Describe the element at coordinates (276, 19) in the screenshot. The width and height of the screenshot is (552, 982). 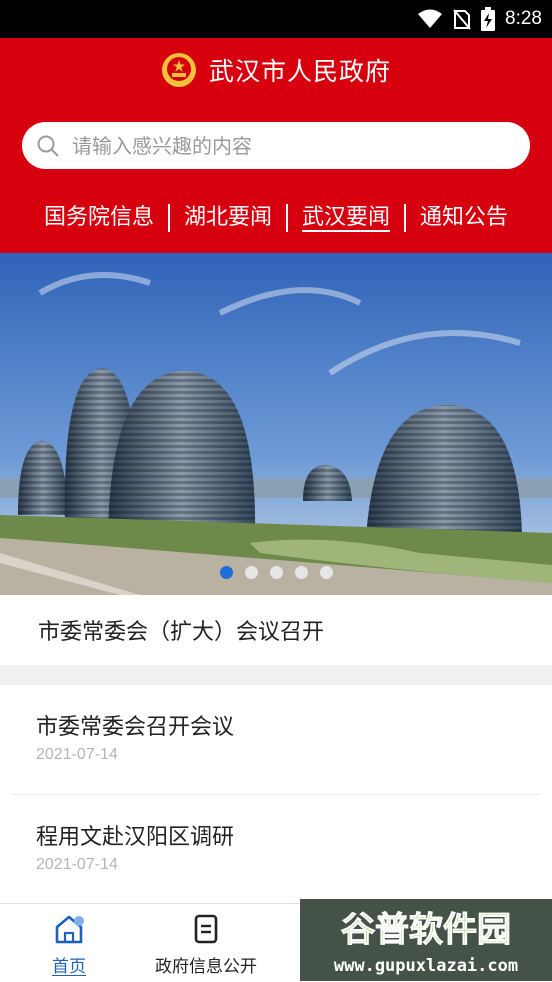
I see `status-bar: 8:28` at that location.